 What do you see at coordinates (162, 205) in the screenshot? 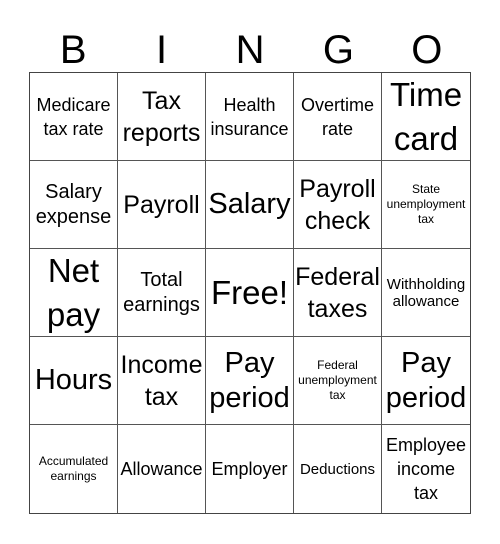
I see `bingo-cell: Payroll` at bounding box center [162, 205].